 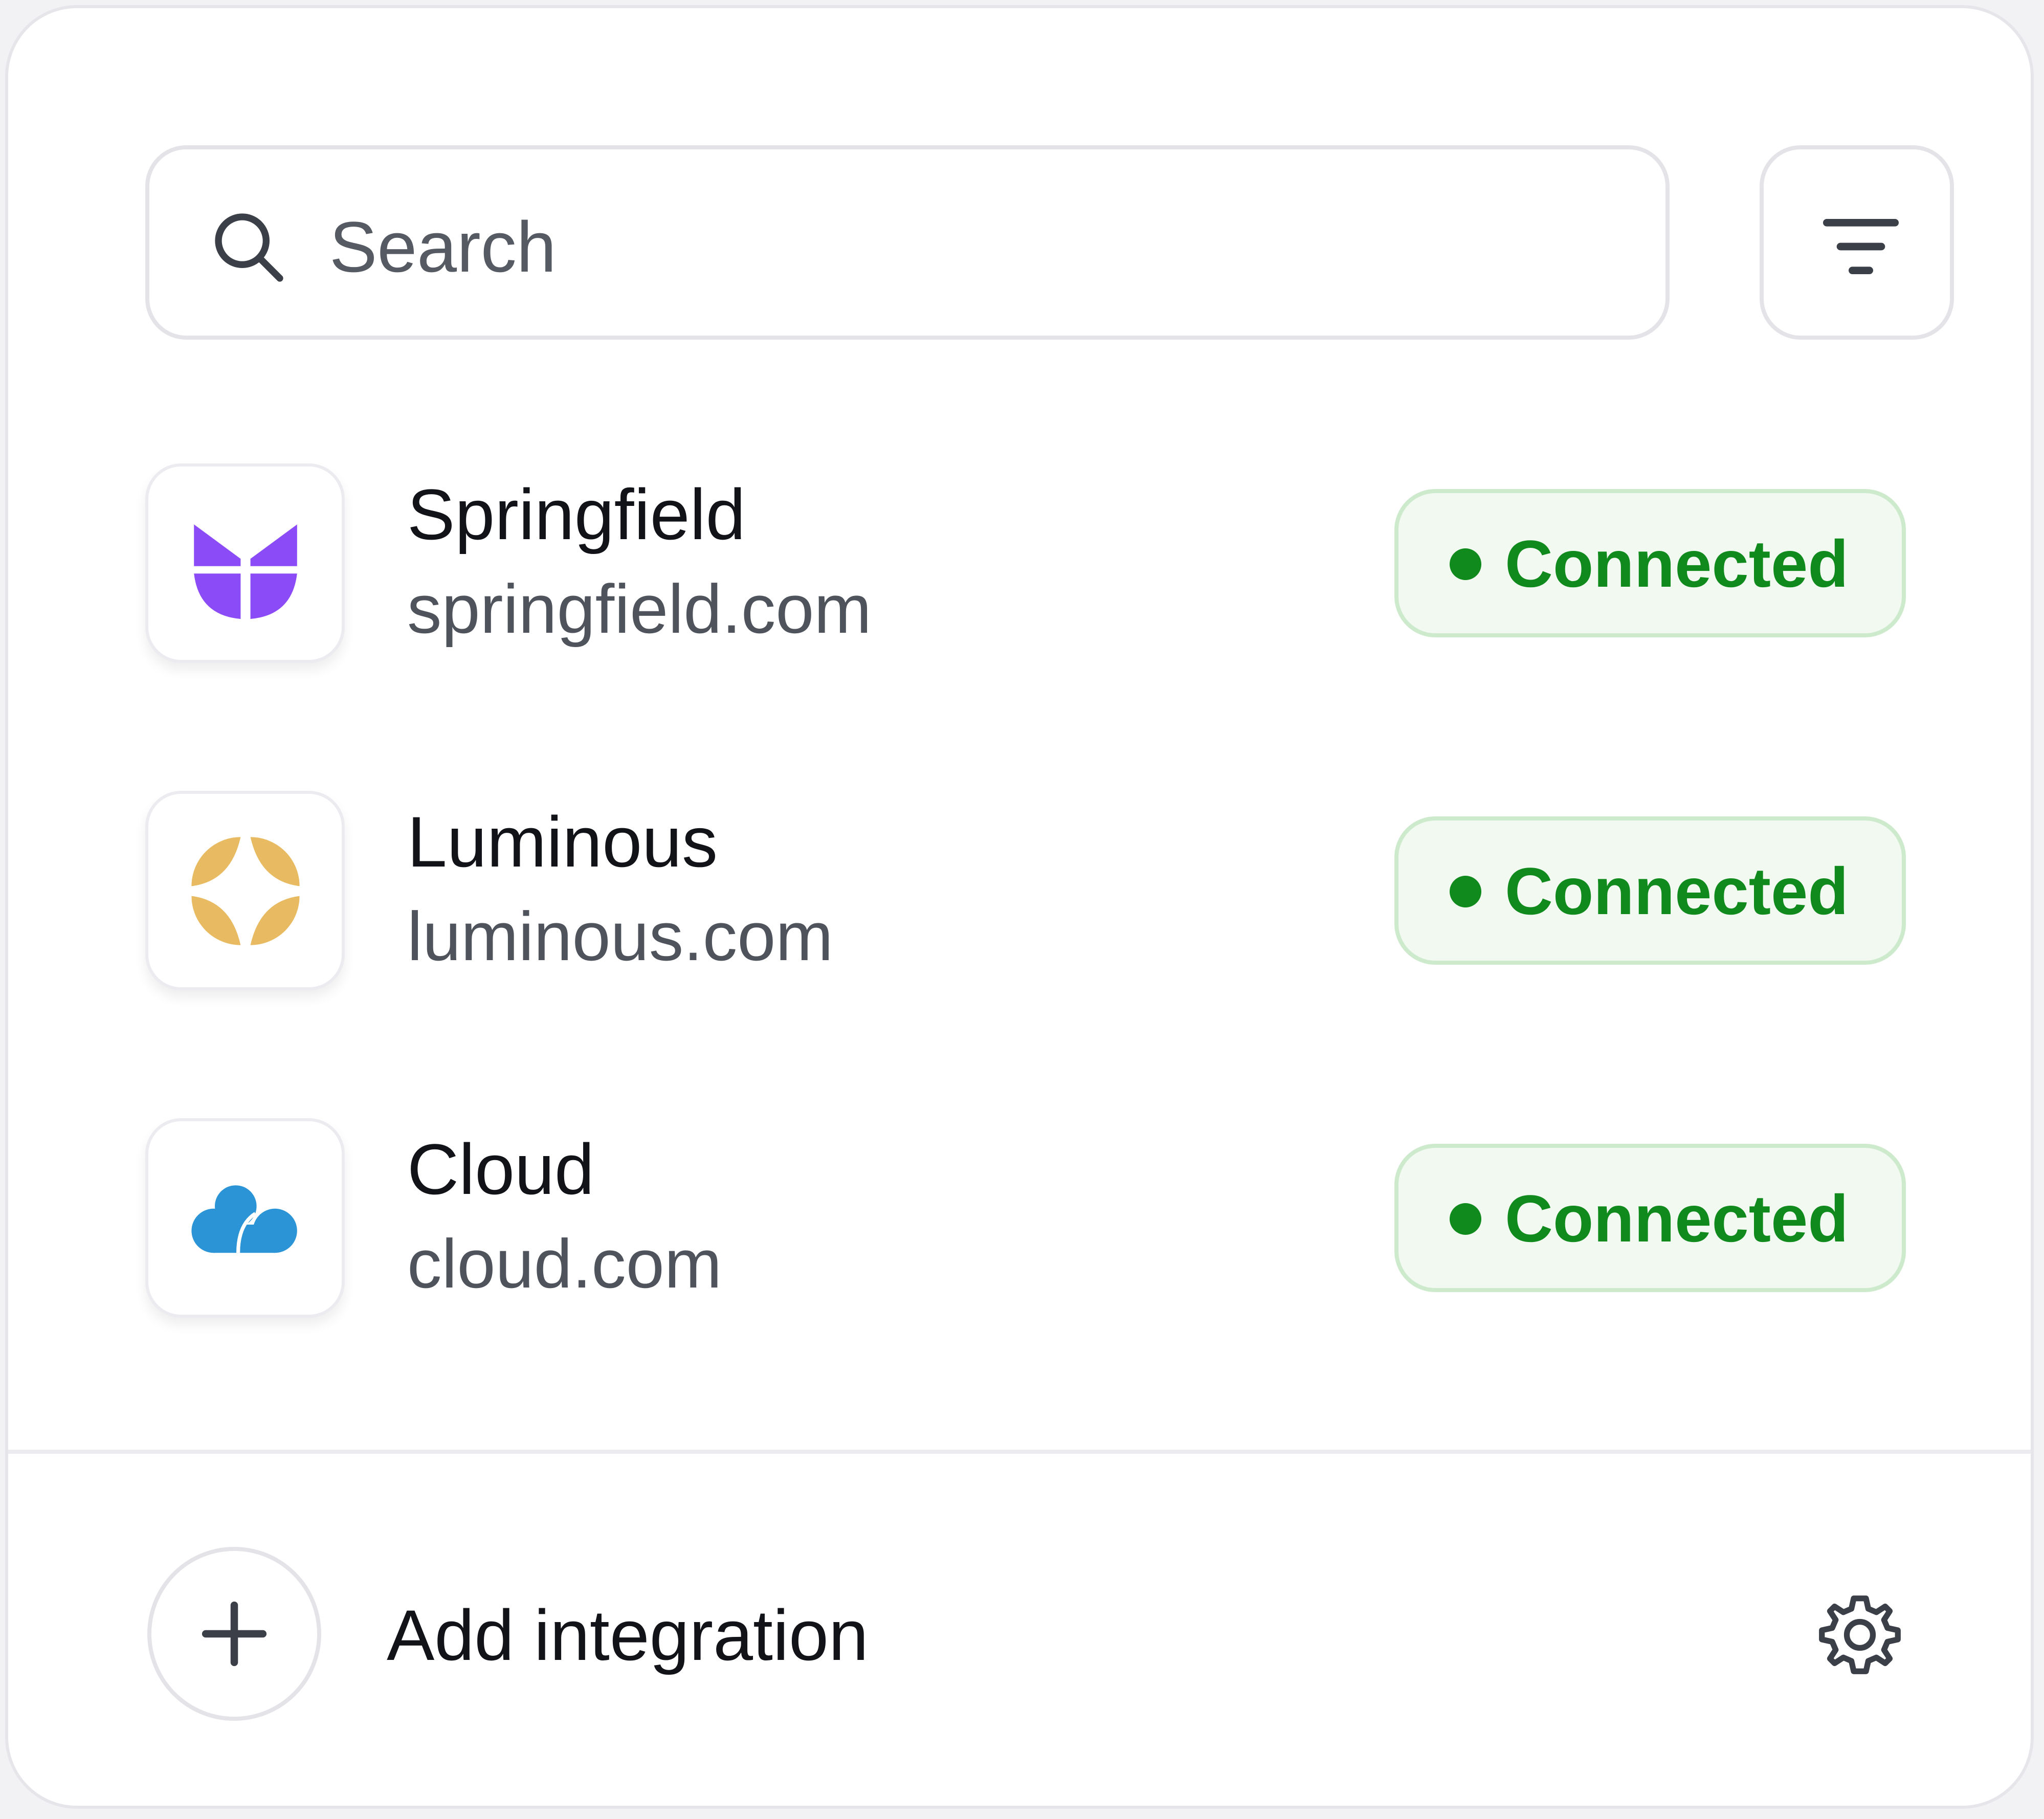 I want to click on integration-domain: luminous.com, so click(x=620, y=937).